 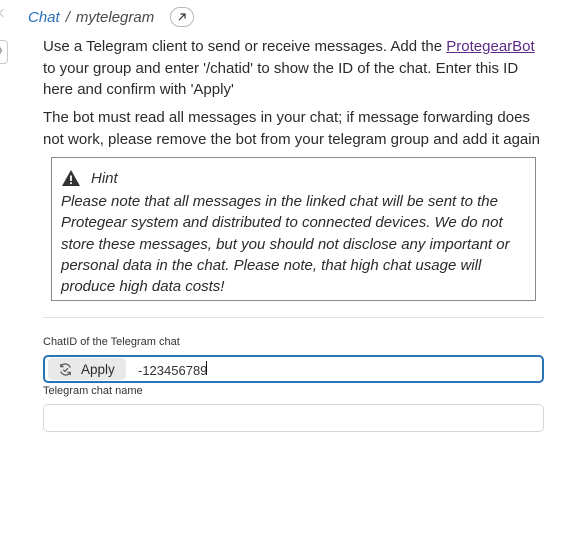 I want to click on chat-id-value: -123456789, so click(x=173, y=370).